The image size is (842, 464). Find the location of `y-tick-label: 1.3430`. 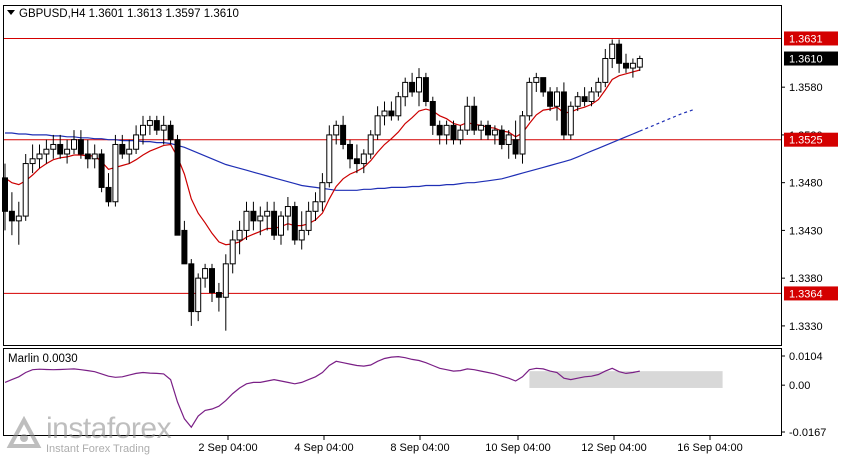

y-tick-label: 1.3430 is located at coordinates (806, 231).